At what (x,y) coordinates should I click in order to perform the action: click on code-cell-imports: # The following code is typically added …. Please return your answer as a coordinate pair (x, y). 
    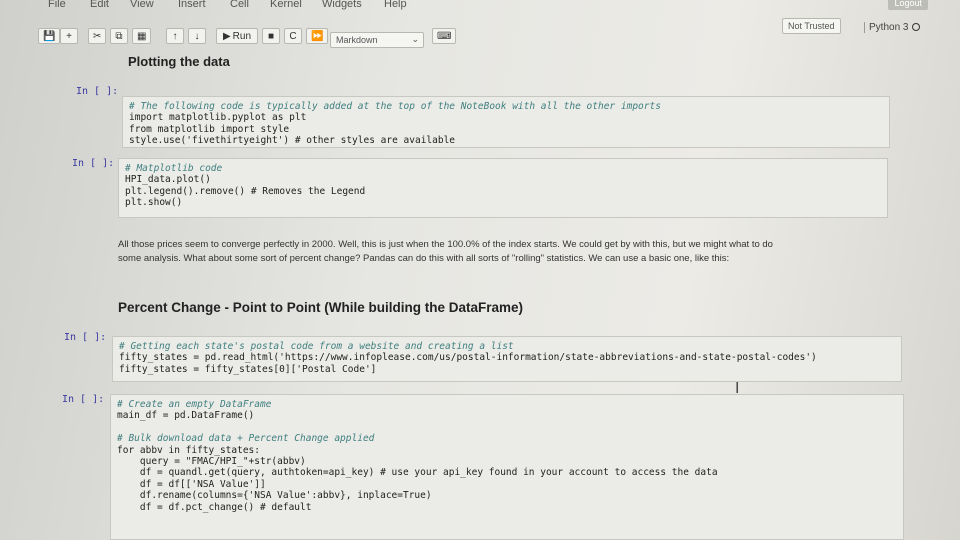
    Looking at the image, I should click on (506, 122).